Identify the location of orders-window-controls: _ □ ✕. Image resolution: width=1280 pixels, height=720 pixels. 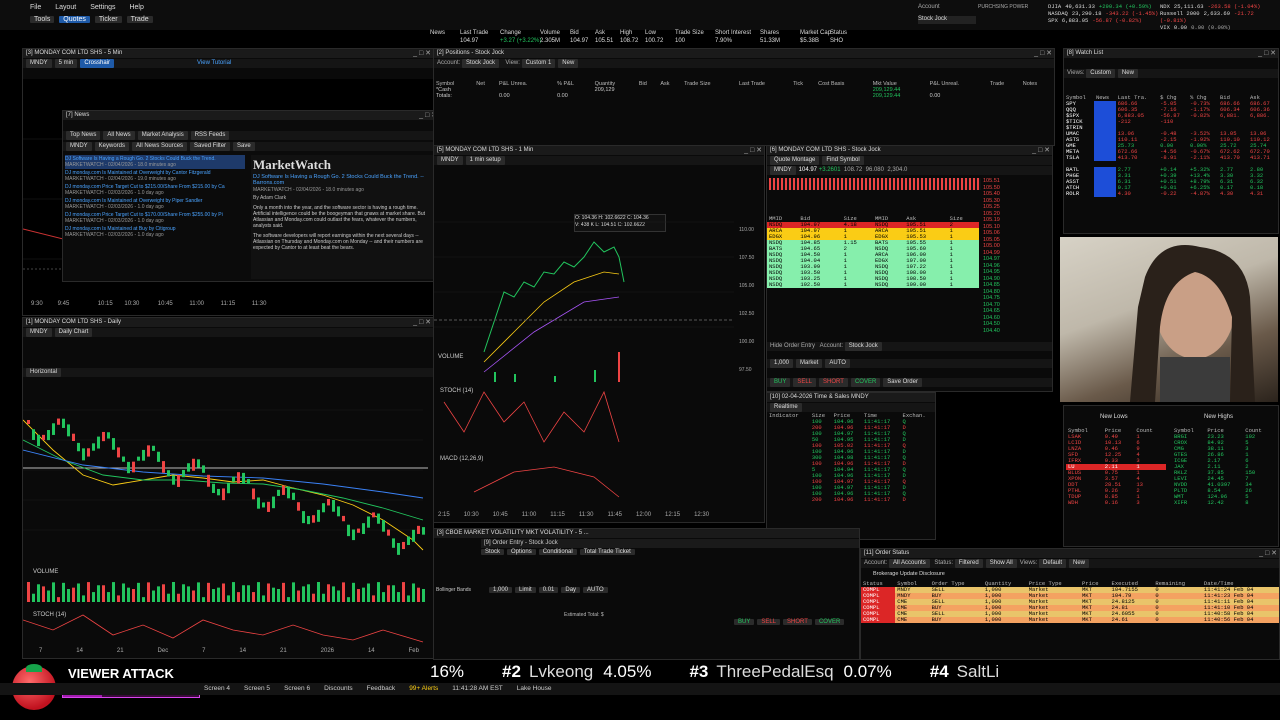
(1268, 553).